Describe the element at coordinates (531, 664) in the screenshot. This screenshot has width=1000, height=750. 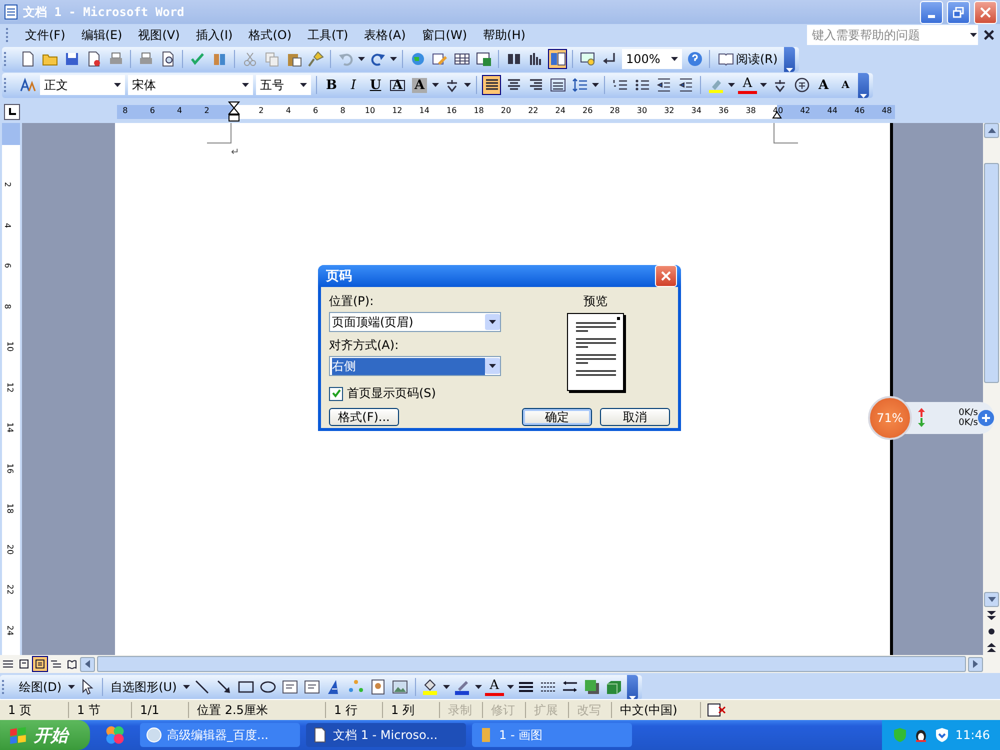
I see `horizontal-scrollbar` at that location.